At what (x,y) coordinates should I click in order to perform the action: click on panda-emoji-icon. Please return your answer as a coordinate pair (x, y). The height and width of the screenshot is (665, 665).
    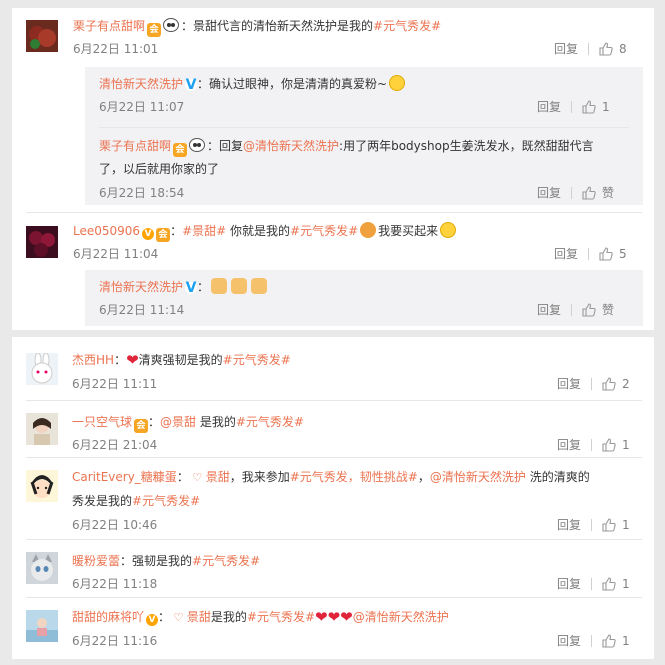
    Looking at the image, I should click on (171, 25).